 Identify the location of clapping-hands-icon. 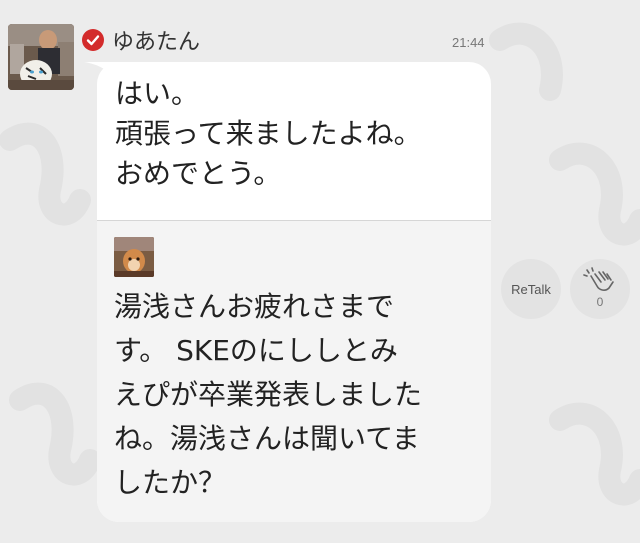
(598, 279).